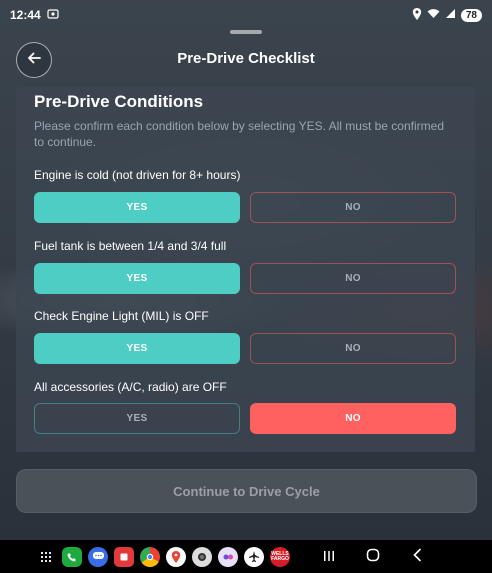 This screenshot has height=573, width=492. What do you see at coordinates (246, 15) in the screenshot?
I see `status-bar: 12:44 78` at bounding box center [246, 15].